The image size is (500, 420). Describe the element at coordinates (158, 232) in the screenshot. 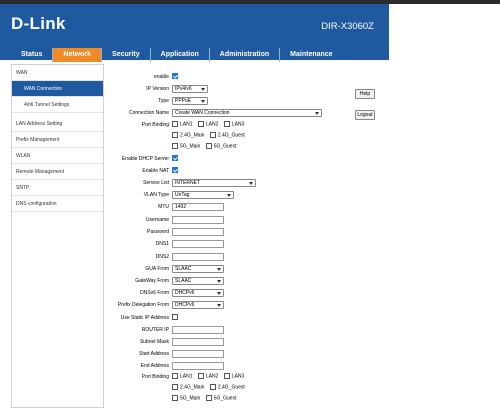

I see `password-label: Password` at that location.